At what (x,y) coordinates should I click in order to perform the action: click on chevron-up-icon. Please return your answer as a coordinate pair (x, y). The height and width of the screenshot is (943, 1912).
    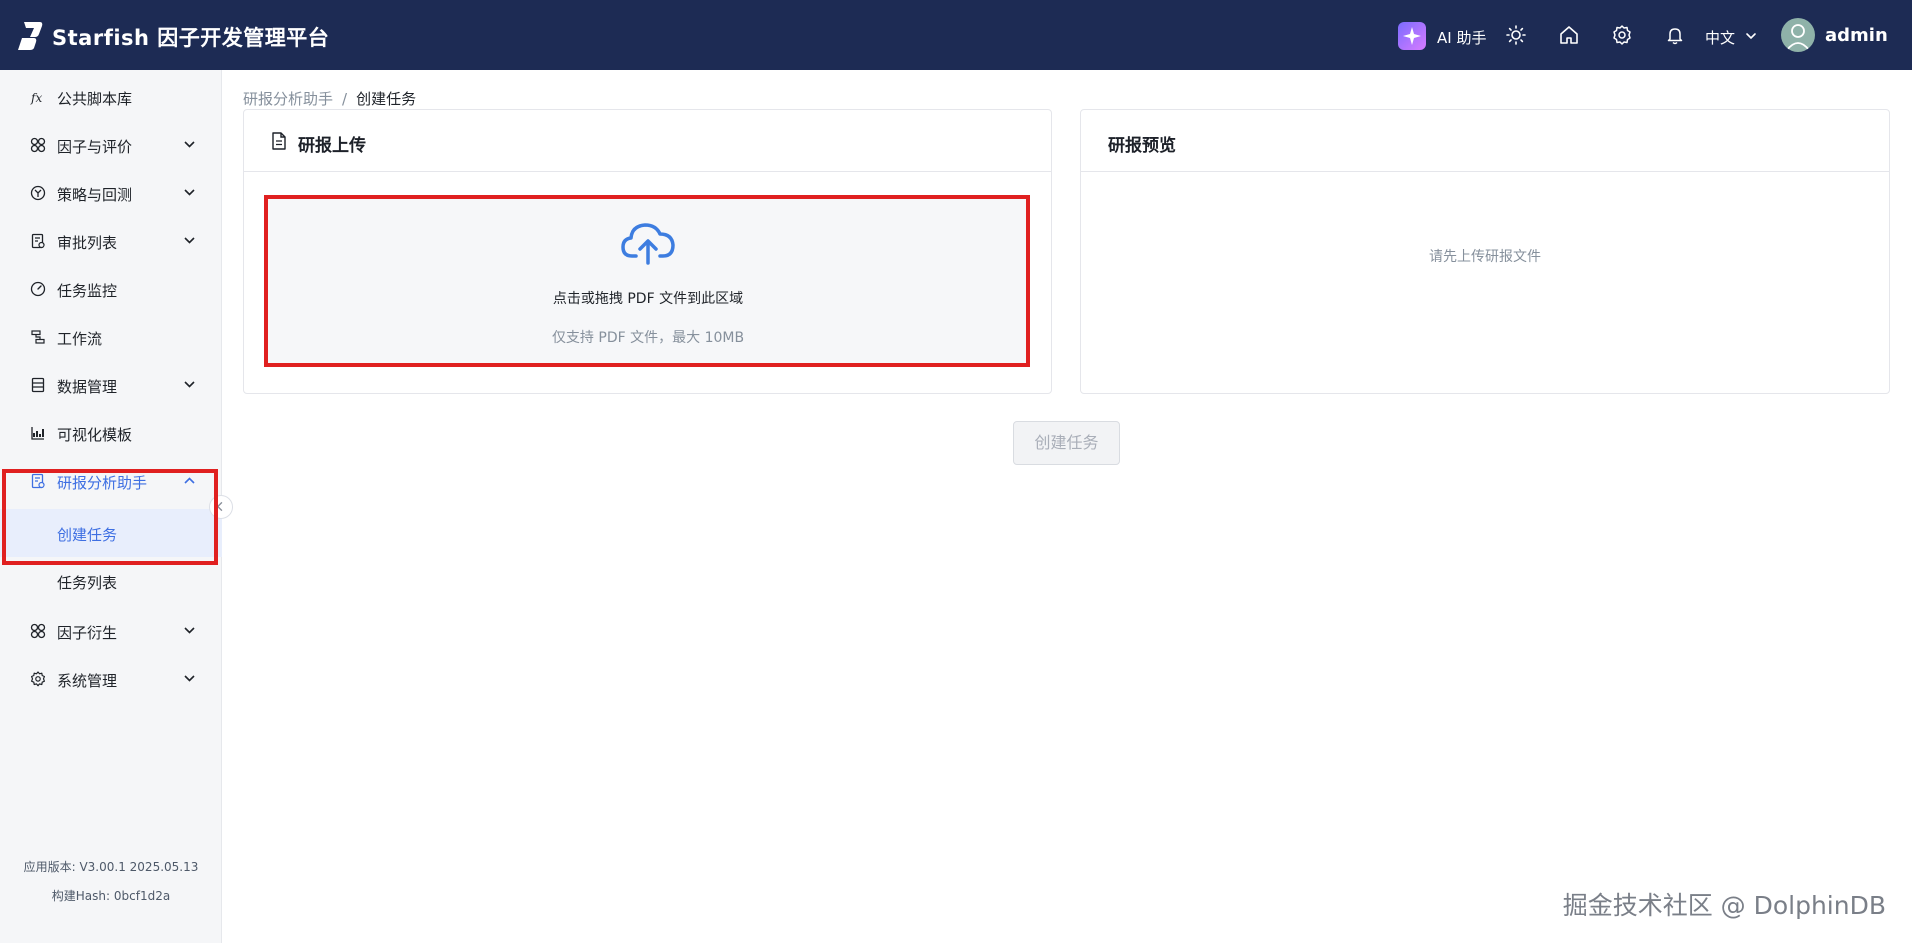
    Looking at the image, I should click on (189, 480).